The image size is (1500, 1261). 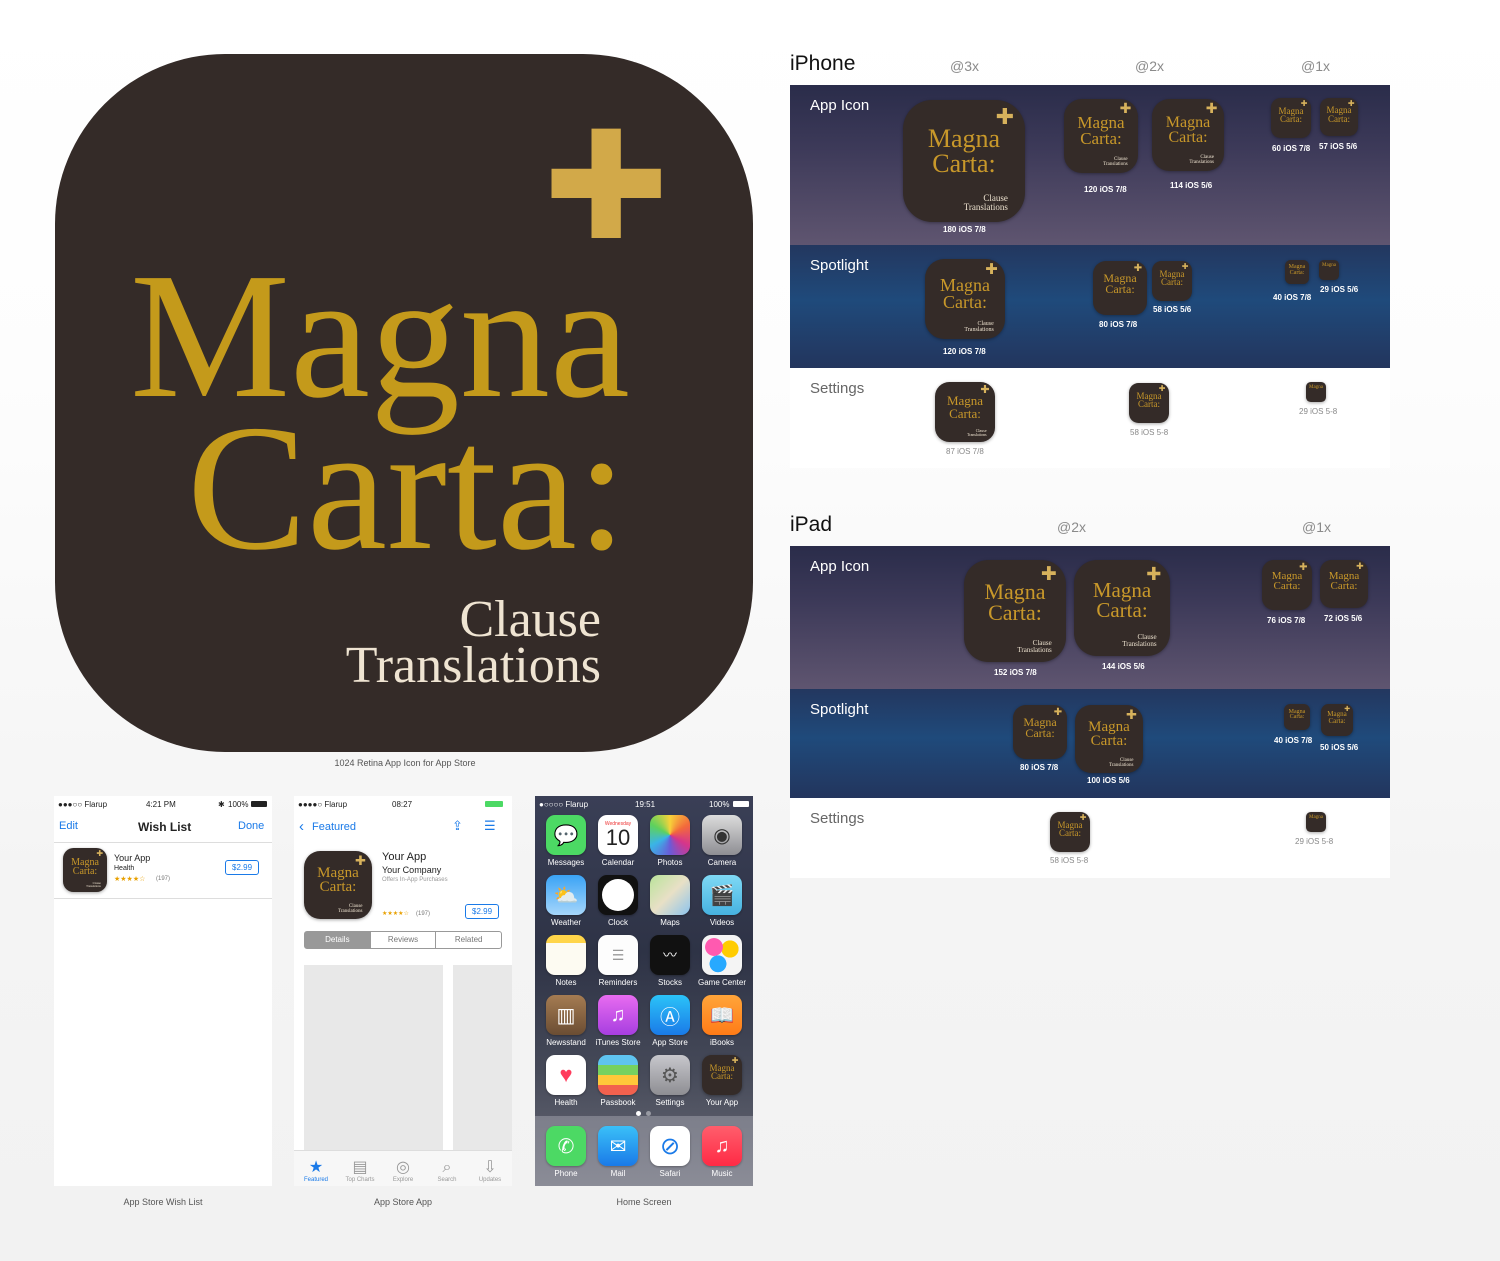 I want to click on segment-related: Related, so click(x=468, y=940).